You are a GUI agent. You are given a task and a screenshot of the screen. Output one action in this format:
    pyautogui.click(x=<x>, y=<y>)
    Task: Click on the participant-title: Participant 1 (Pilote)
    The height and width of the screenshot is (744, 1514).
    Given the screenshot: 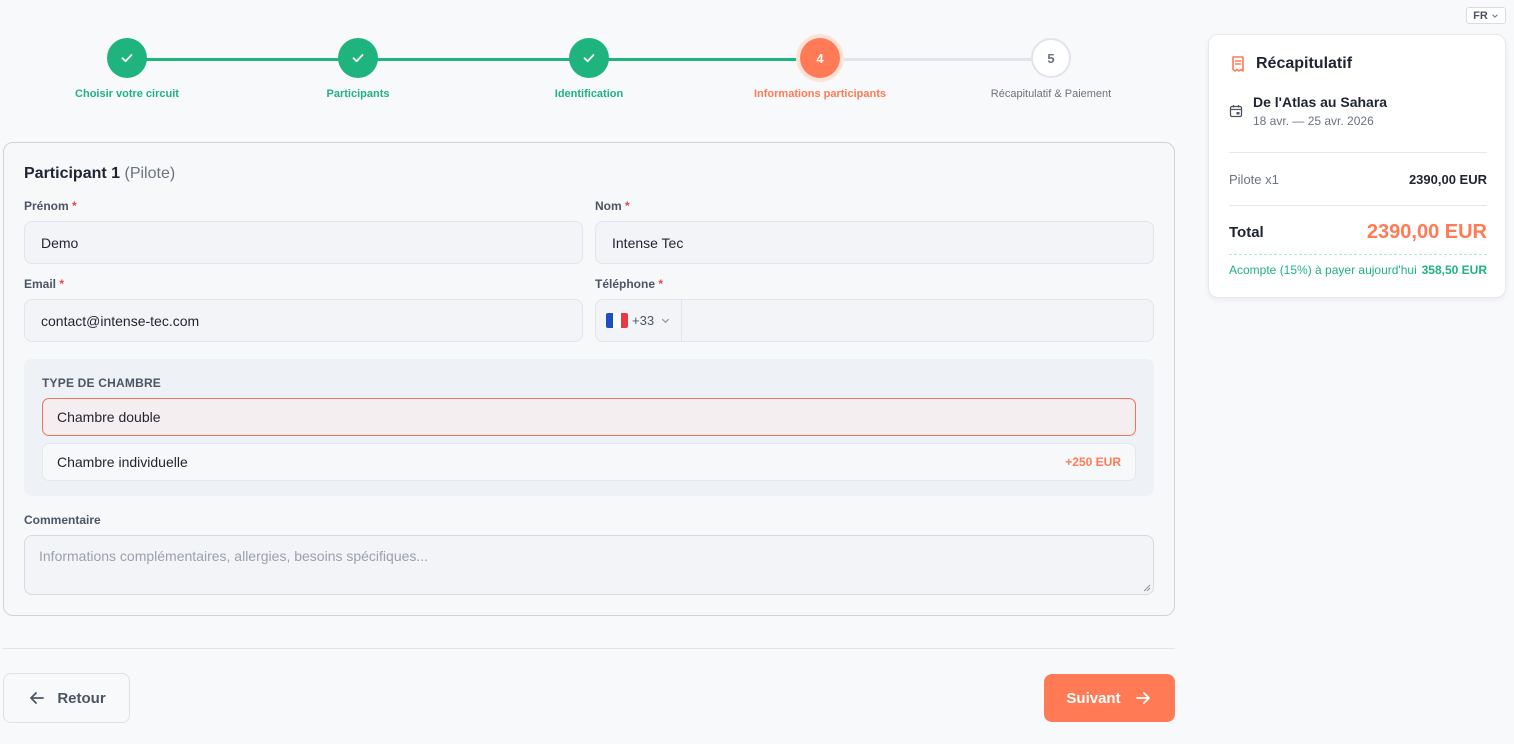 What is the action you would take?
    pyautogui.click(x=99, y=174)
    